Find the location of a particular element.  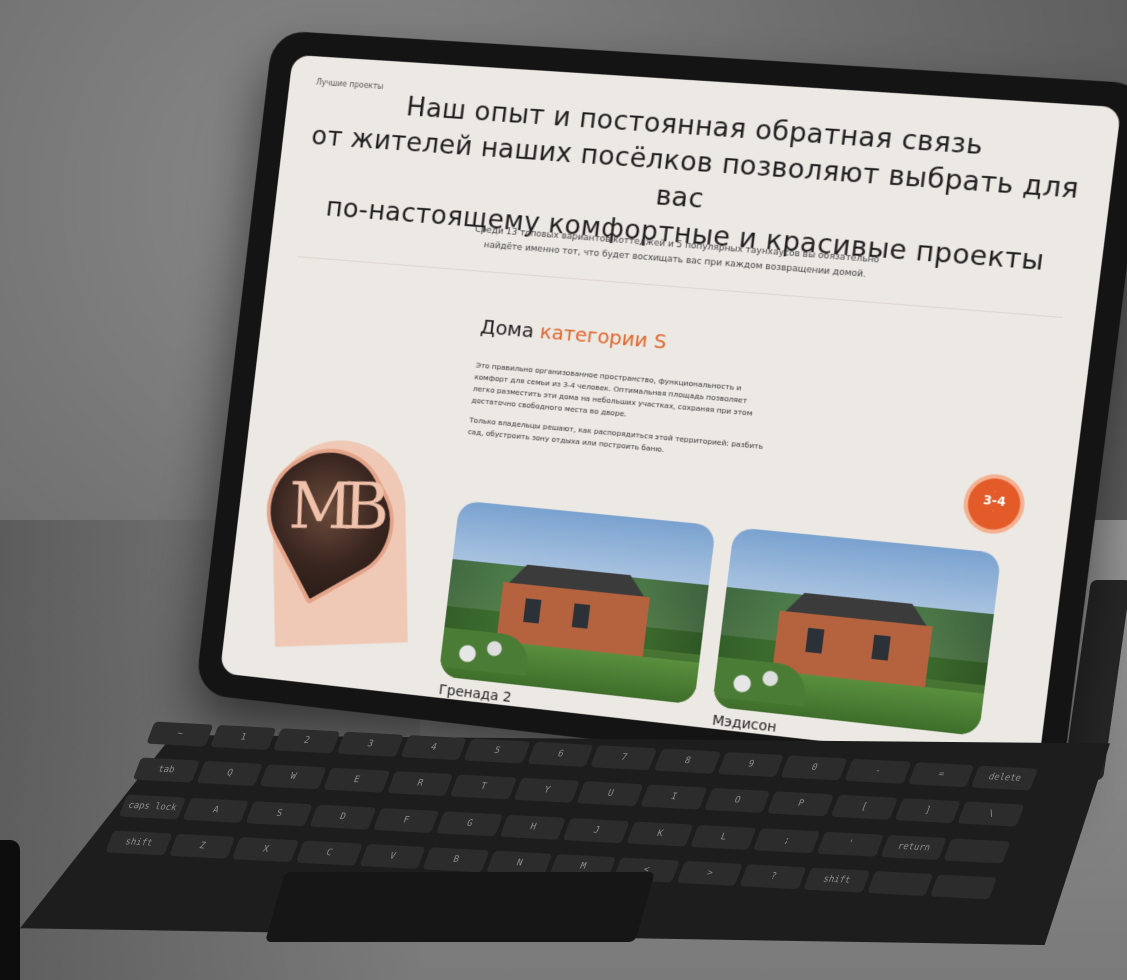

keyboard-key: O is located at coordinates (737, 801).